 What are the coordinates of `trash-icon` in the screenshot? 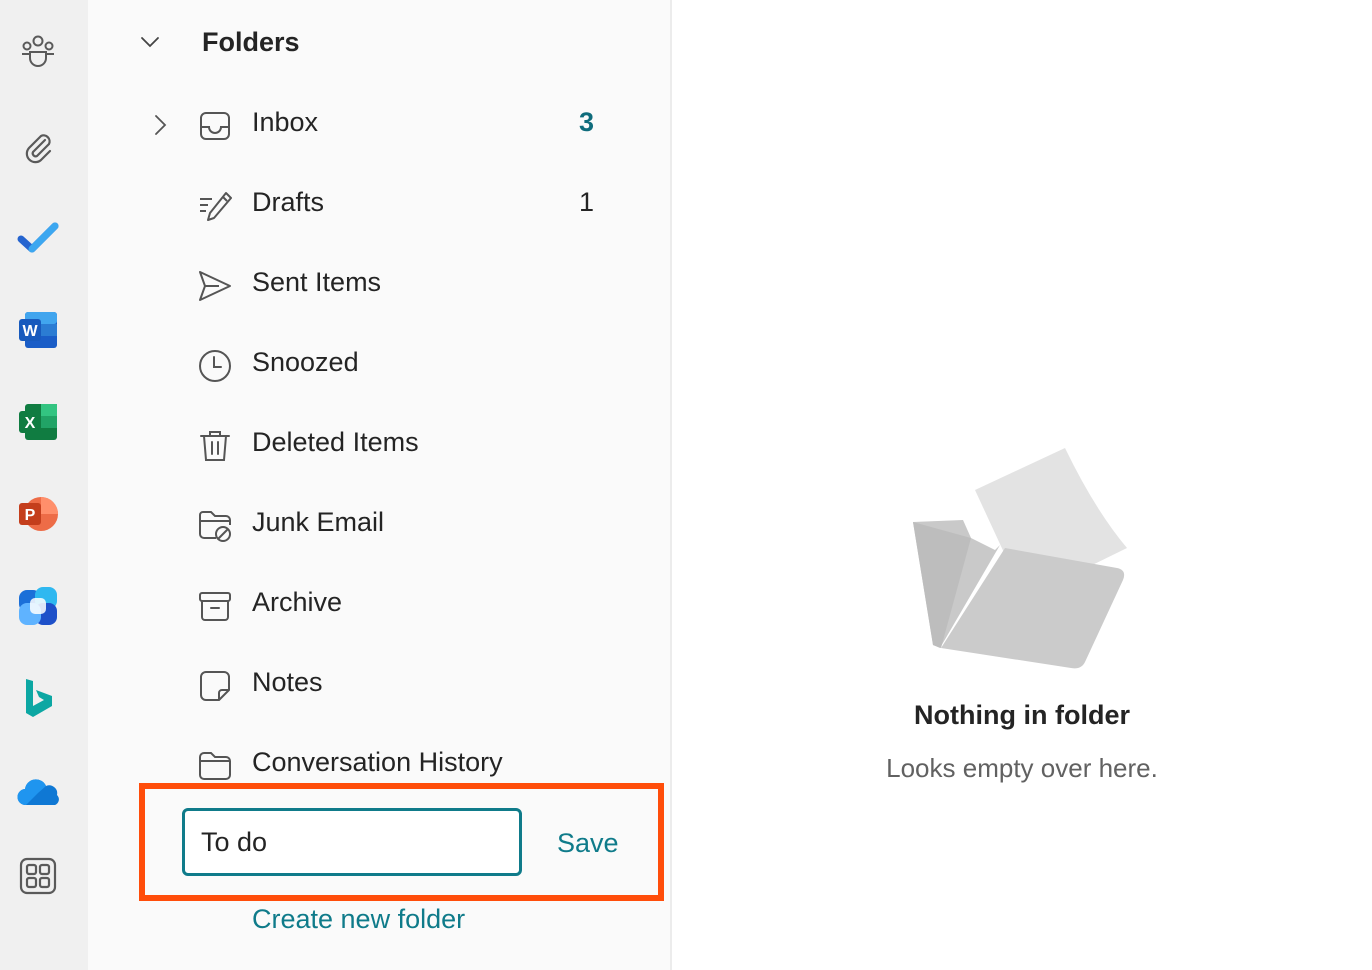 It's located at (215, 446).